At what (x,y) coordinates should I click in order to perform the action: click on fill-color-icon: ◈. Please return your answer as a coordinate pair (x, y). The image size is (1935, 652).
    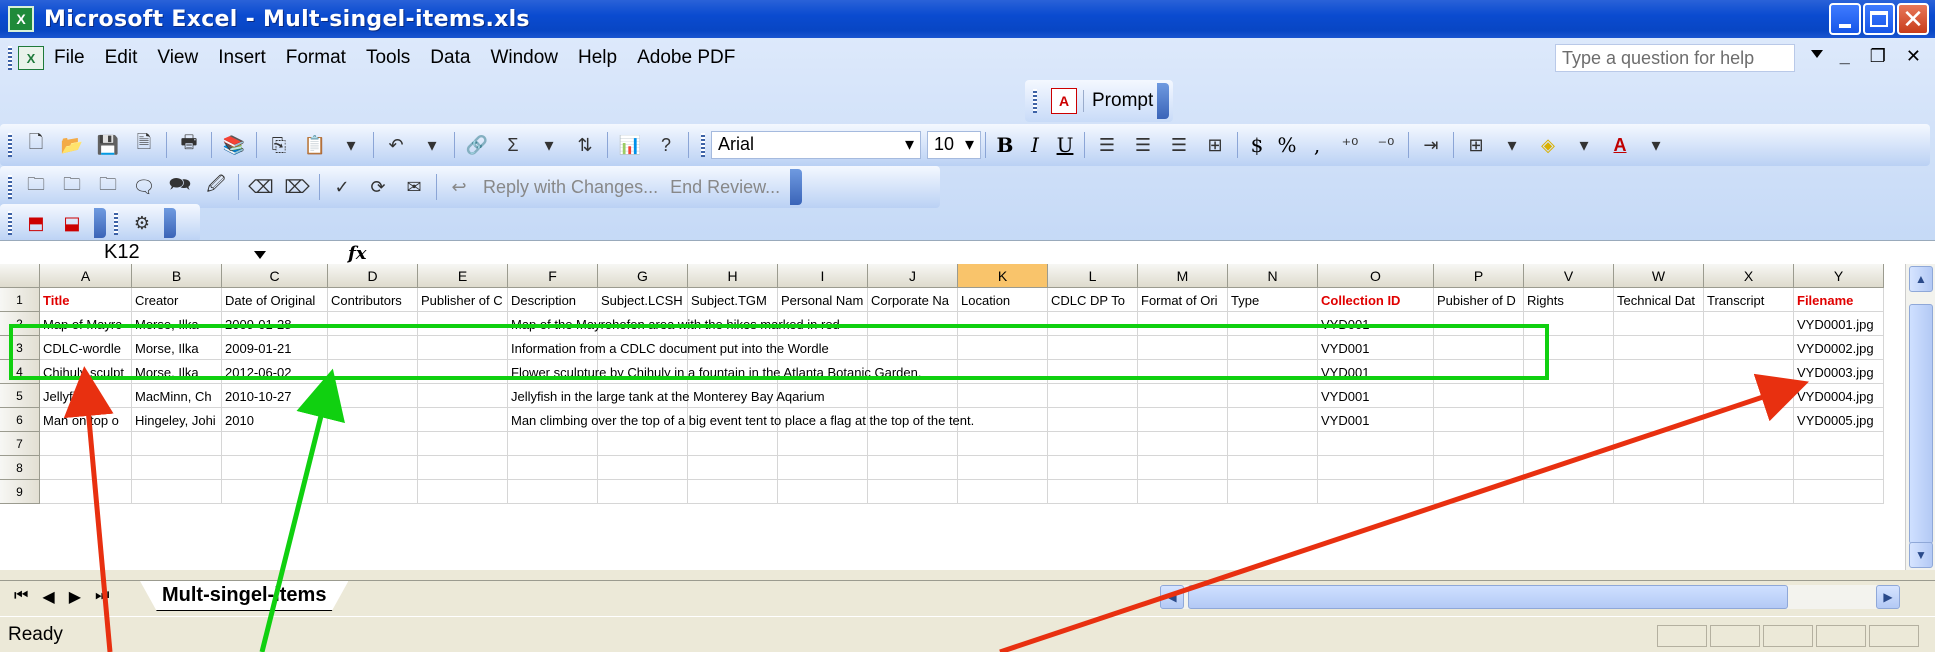
    Looking at the image, I should click on (1548, 145).